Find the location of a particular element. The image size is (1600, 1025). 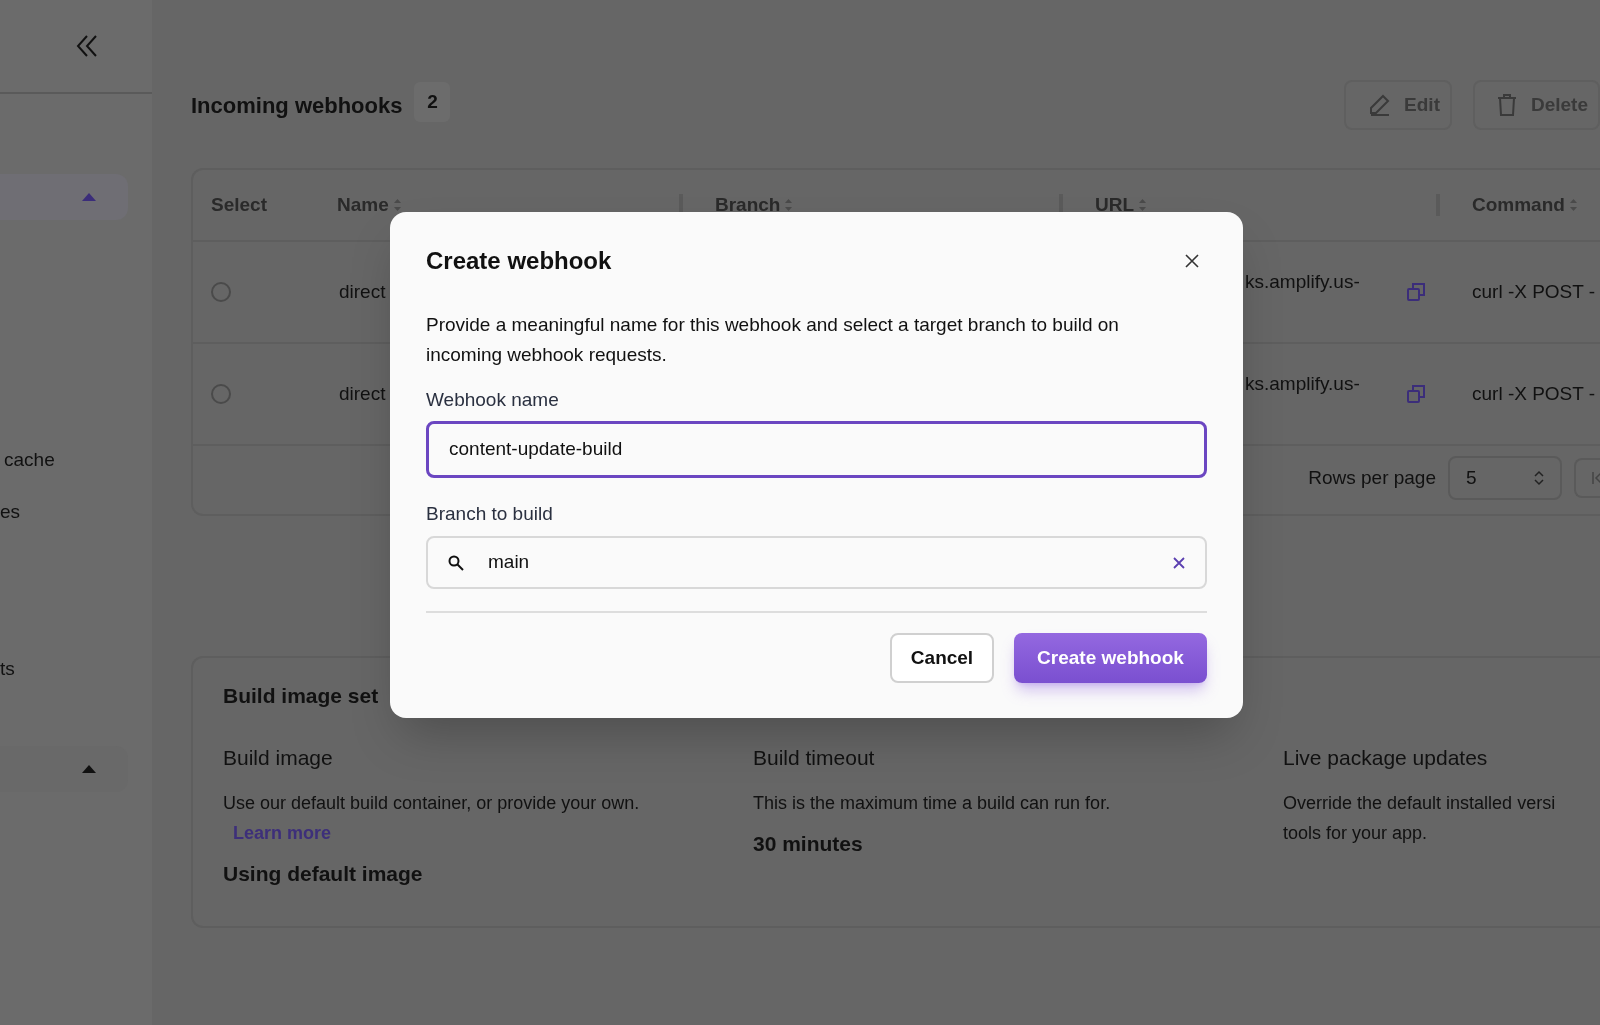

setting-value: 30 minutes is located at coordinates (808, 843).